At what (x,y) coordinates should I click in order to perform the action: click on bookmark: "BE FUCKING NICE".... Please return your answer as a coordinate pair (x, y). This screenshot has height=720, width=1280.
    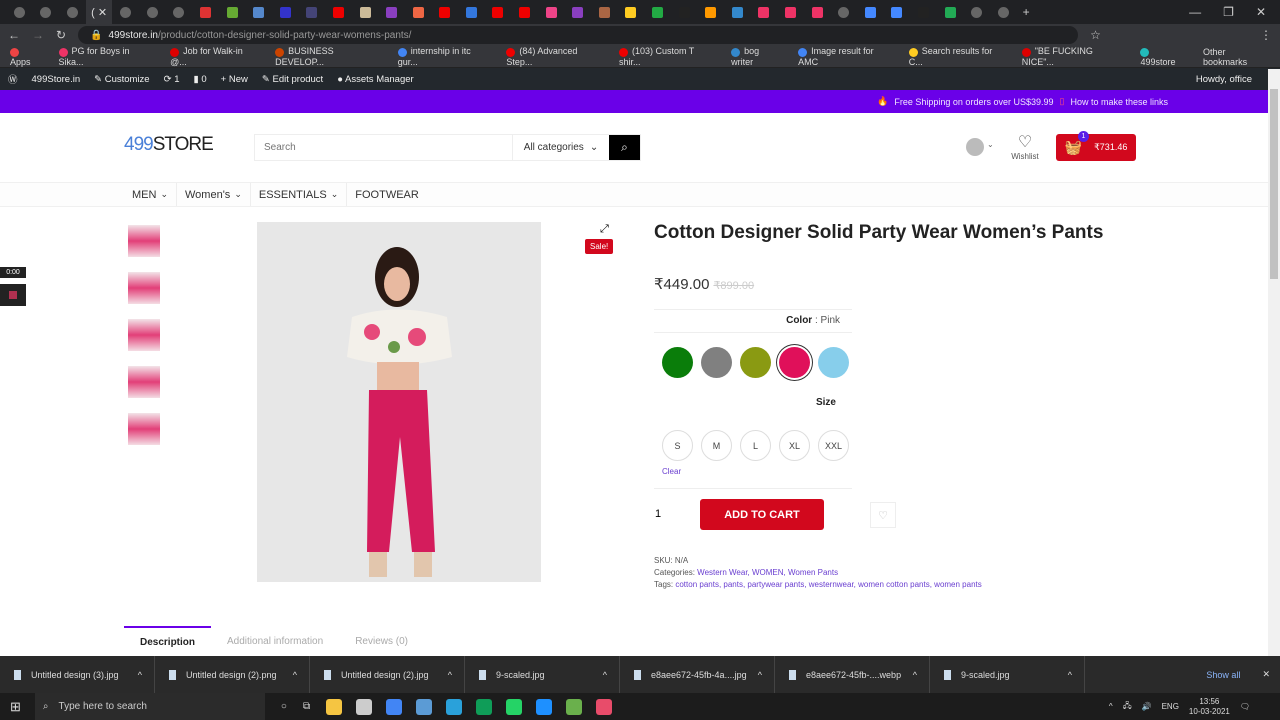
    Looking at the image, I should click on (1073, 56).